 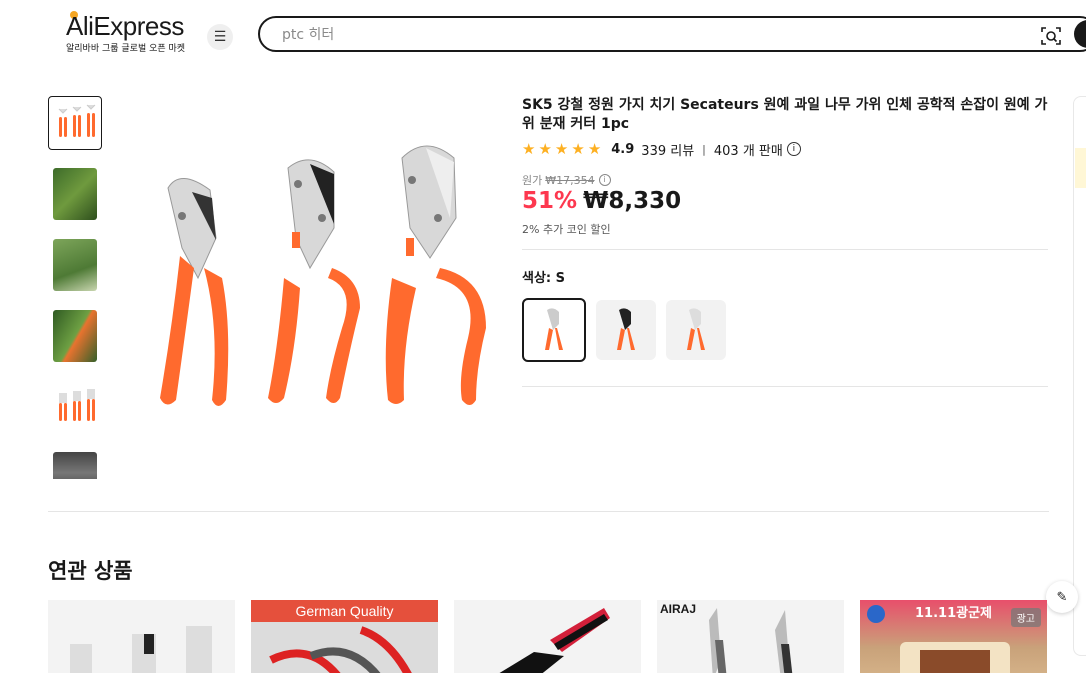 I want to click on aliexpress-logo: AliExpress 알리바바 그룹 글로벌 오픈 마켓, so click(x=126, y=32).